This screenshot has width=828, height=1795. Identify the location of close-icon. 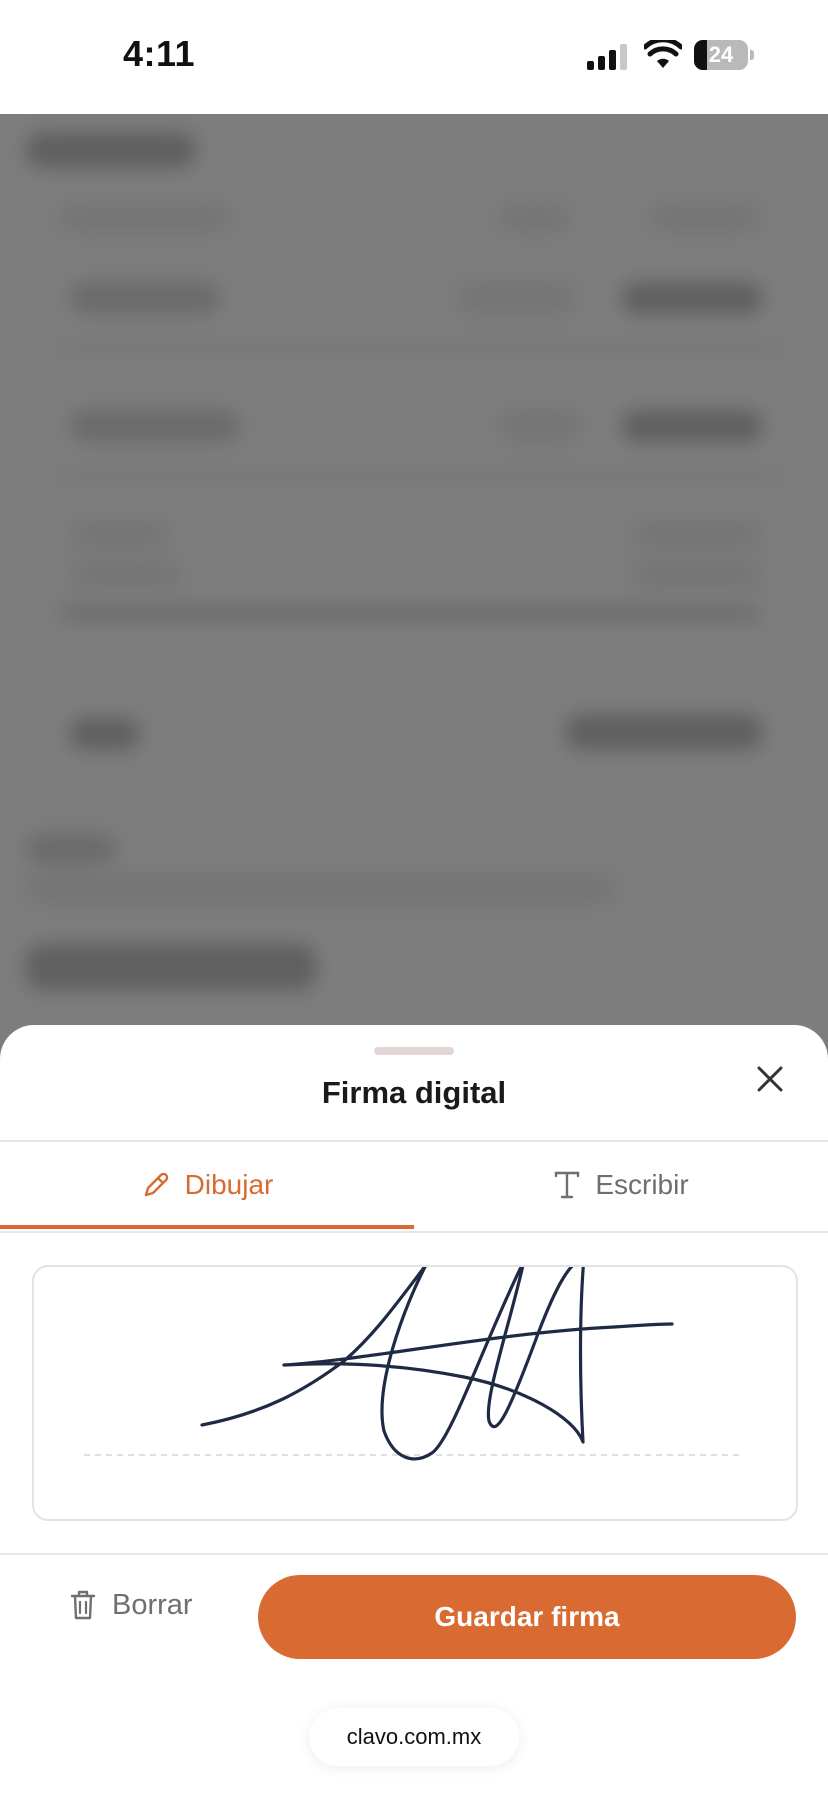
(770, 1079).